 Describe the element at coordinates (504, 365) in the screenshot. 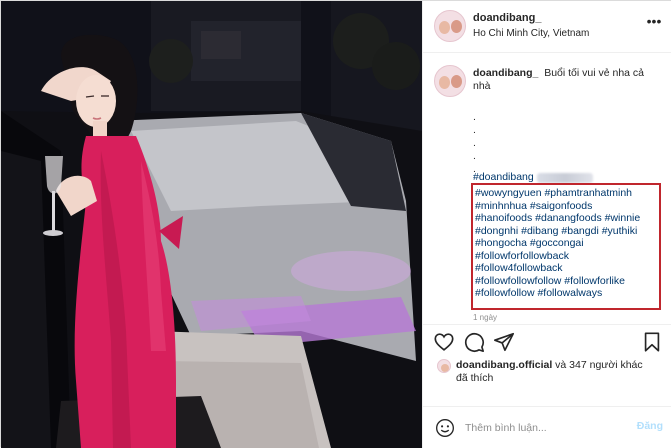

I see `liker-username: doandibang.official` at that location.